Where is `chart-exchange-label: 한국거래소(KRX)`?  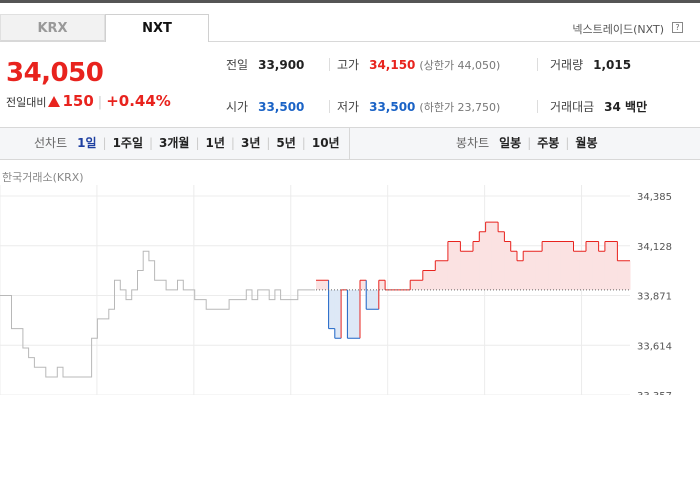
chart-exchange-label: 한국거래소(KRX) is located at coordinates (43, 177).